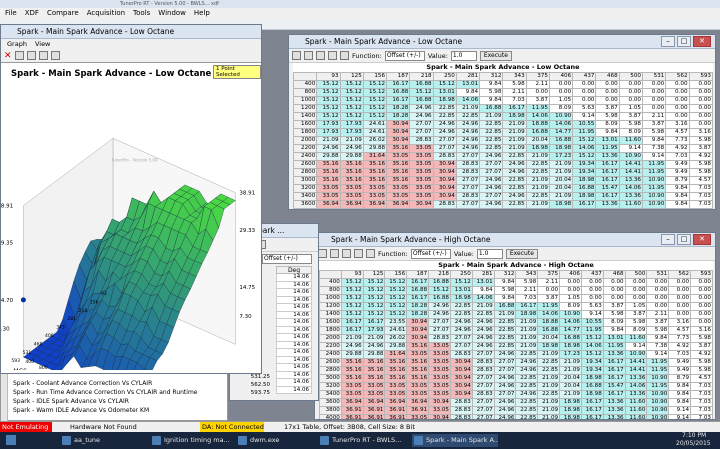 Image resolution: width=720 pixels, height=449 pixels. I want to click on table-cell: 36.94, so click(351, 204).